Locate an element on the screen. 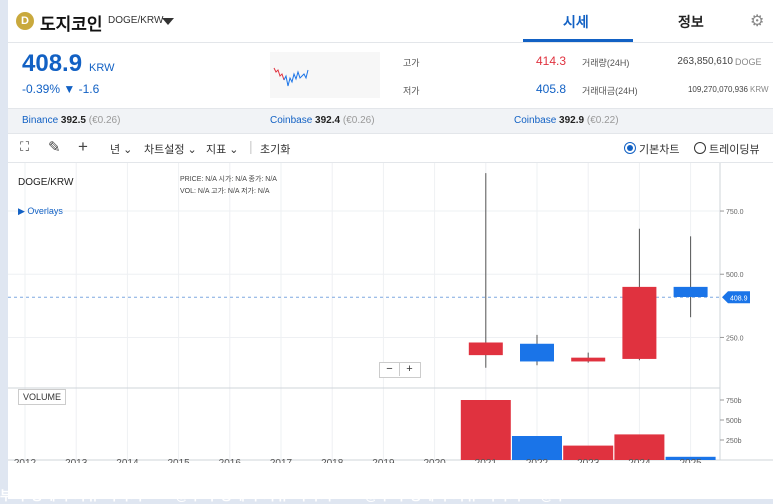 The width and height of the screenshot is (773, 504). exchange-price: 392.4 is located at coordinates (328, 120).